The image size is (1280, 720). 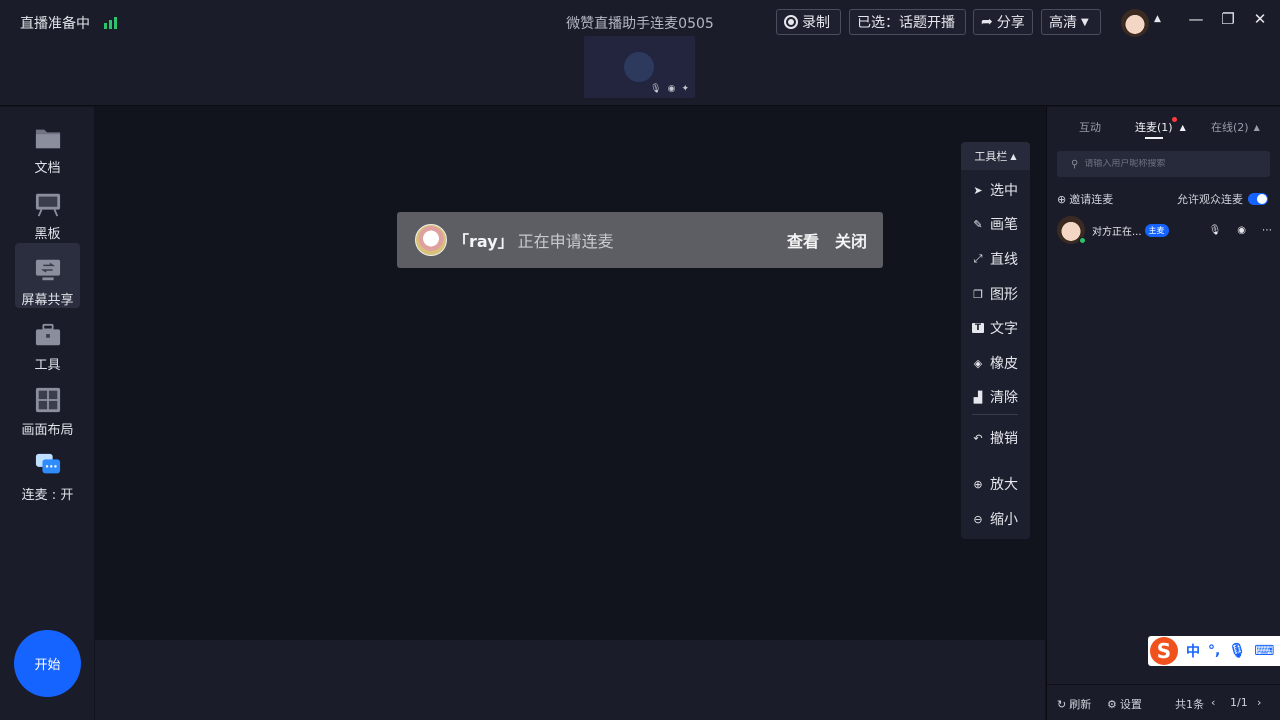 I want to click on allow-co-host-setting: 允许观众连麦, so click(x=1222, y=199).